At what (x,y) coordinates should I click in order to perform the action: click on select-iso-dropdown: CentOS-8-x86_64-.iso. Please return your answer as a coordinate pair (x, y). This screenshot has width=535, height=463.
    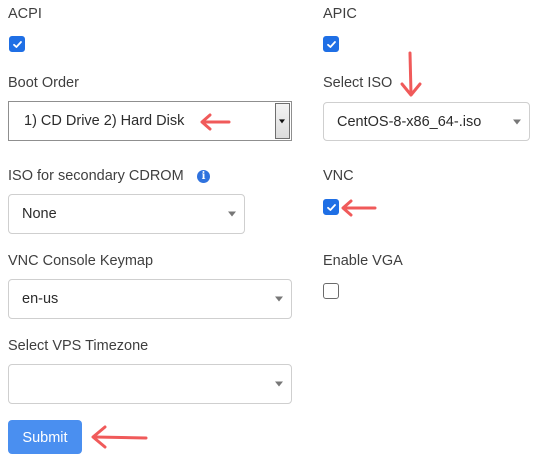
    Looking at the image, I should click on (426, 121).